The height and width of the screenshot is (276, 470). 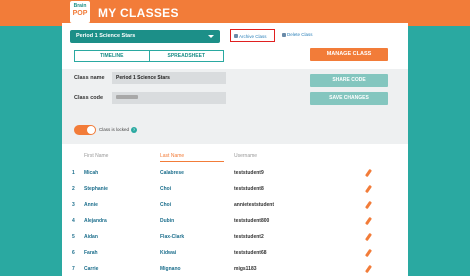 What do you see at coordinates (96, 156) in the screenshot?
I see `column-first-name: First Name` at bounding box center [96, 156].